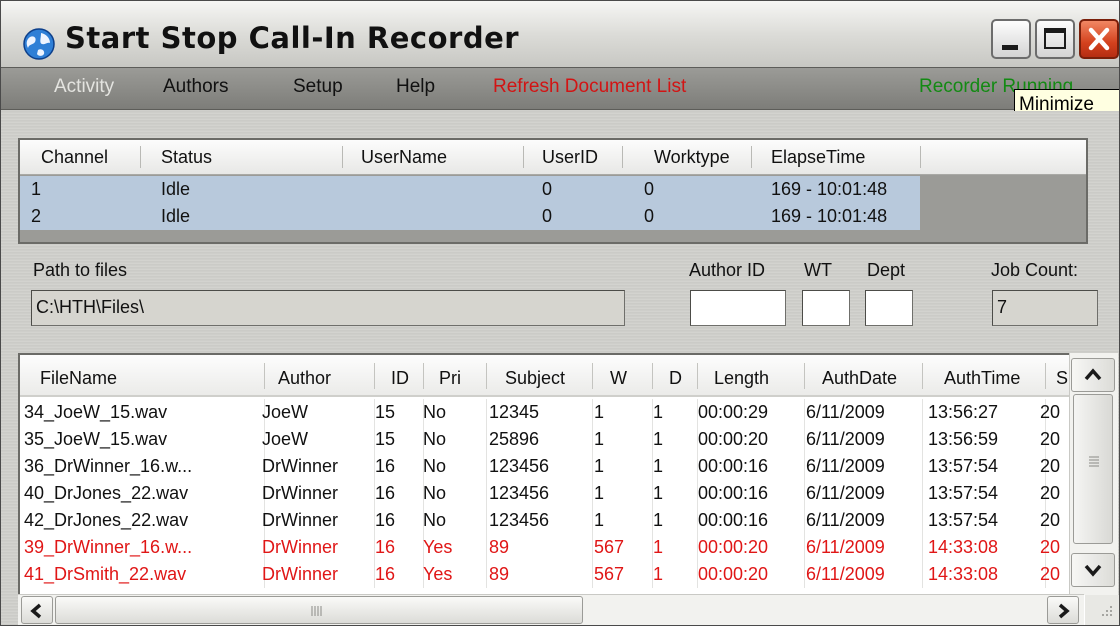  What do you see at coordinates (1093, 469) in the screenshot?
I see `vertical-scroll-thumb` at bounding box center [1093, 469].